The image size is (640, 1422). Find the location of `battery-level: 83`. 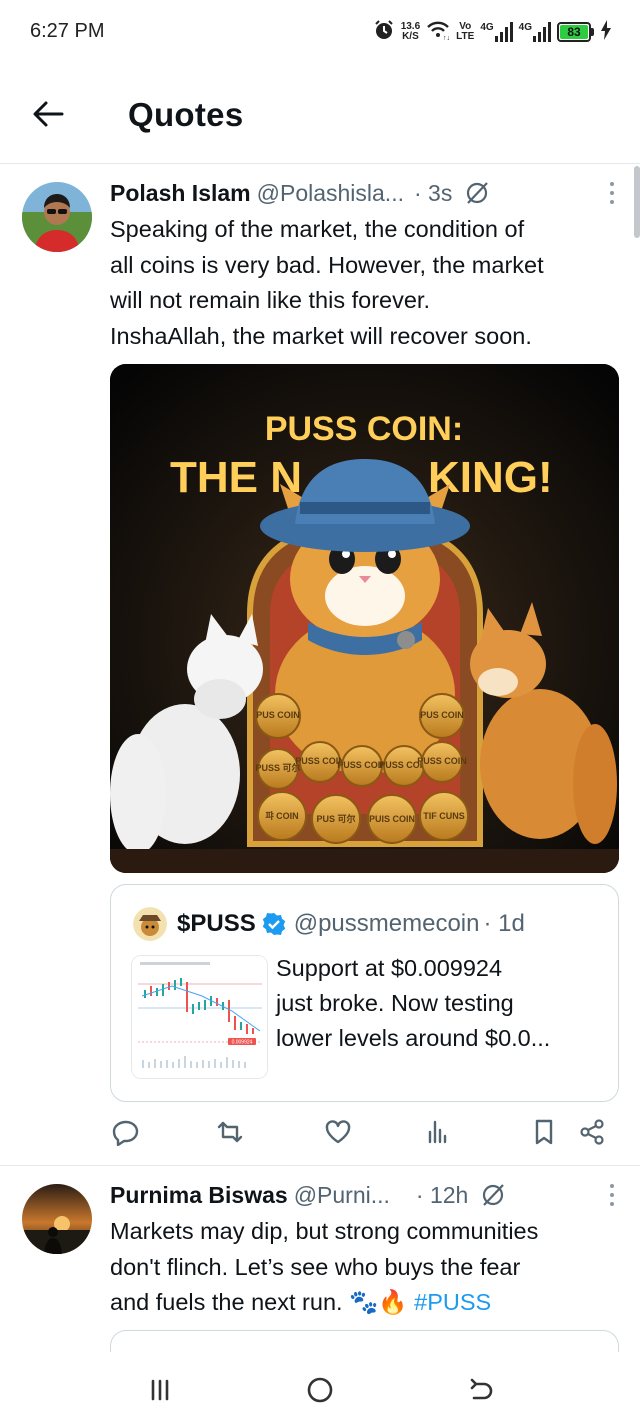

battery-level: 83 is located at coordinates (574, 32).